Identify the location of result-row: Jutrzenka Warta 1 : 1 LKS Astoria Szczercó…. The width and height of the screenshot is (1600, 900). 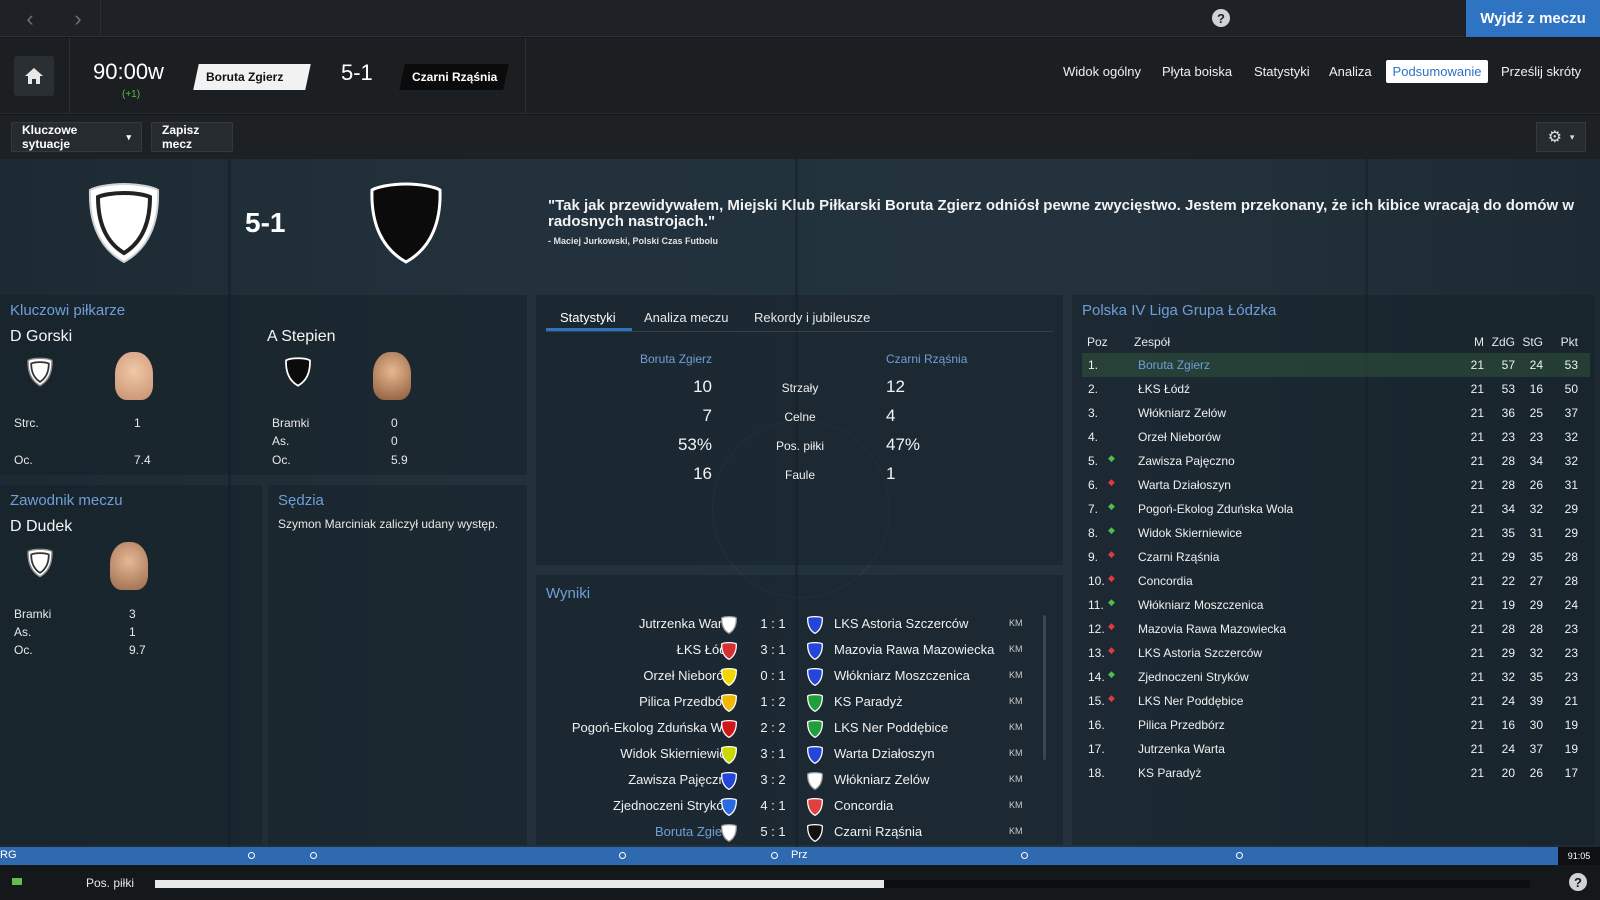
(795, 625).